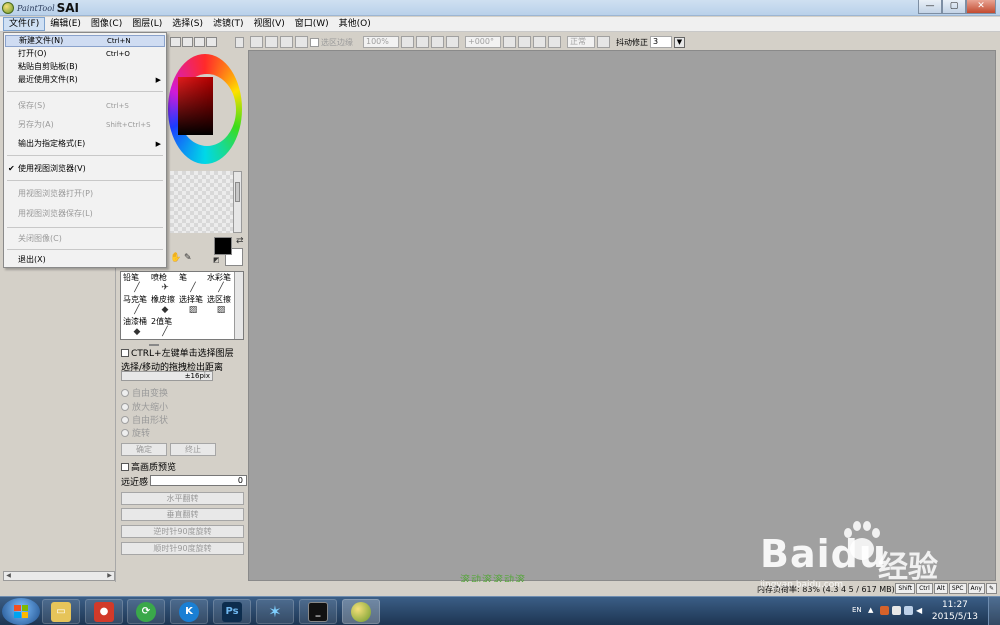 The width and height of the screenshot is (1000, 625). I want to click on stabilizer-field: 3, so click(661, 42).